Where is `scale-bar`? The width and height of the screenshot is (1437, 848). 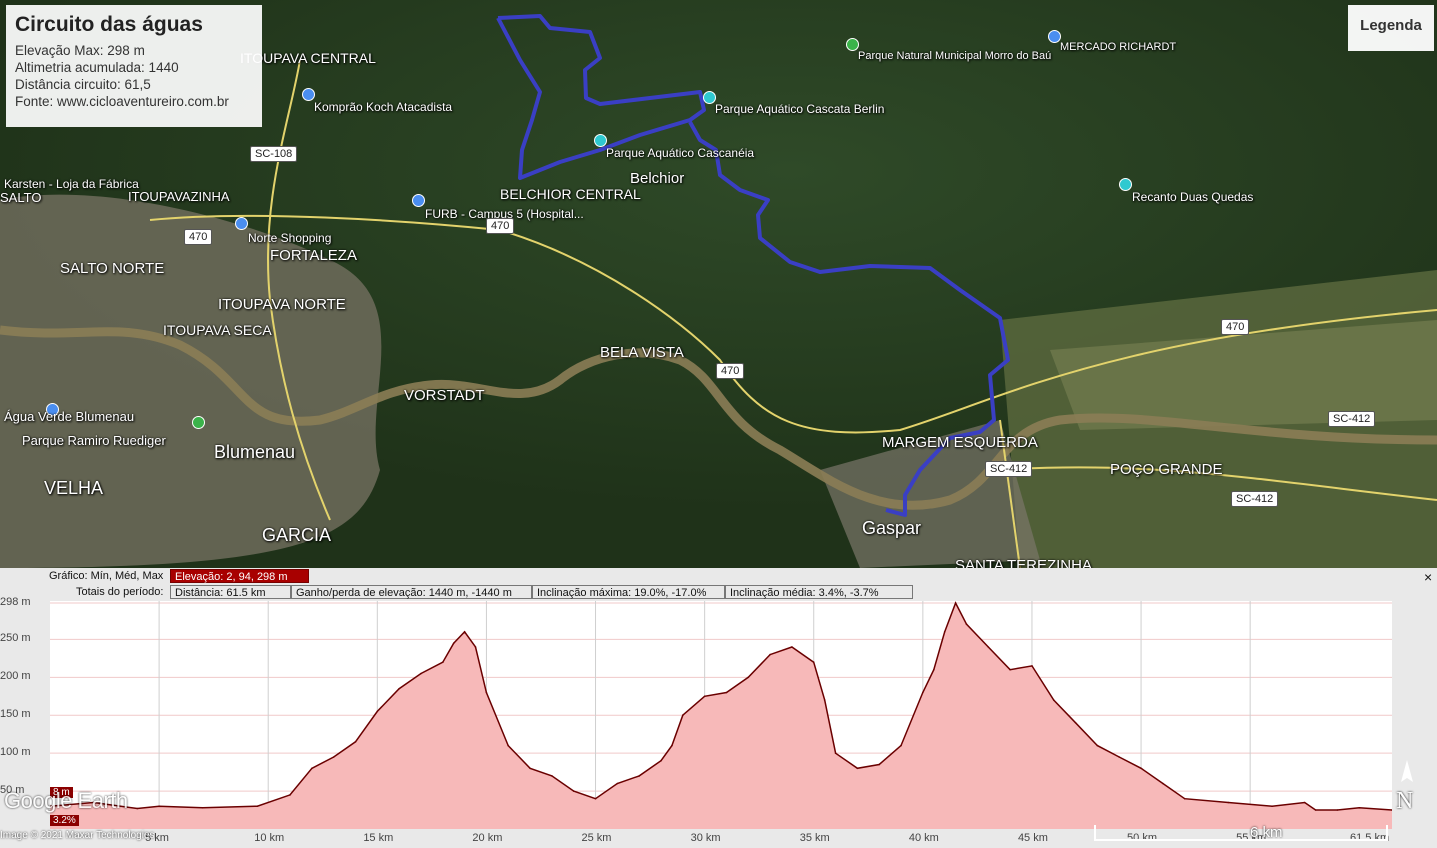 scale-bar is located at coordinates (1241, 833).